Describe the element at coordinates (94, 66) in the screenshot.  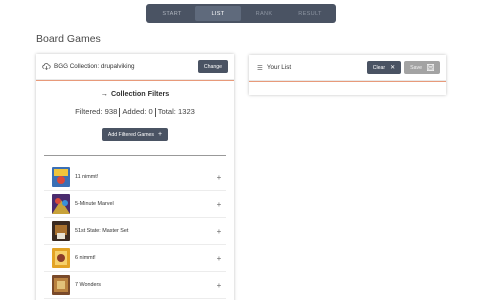
I see `collection-title: BGG Collection: drupalviking` at that location.